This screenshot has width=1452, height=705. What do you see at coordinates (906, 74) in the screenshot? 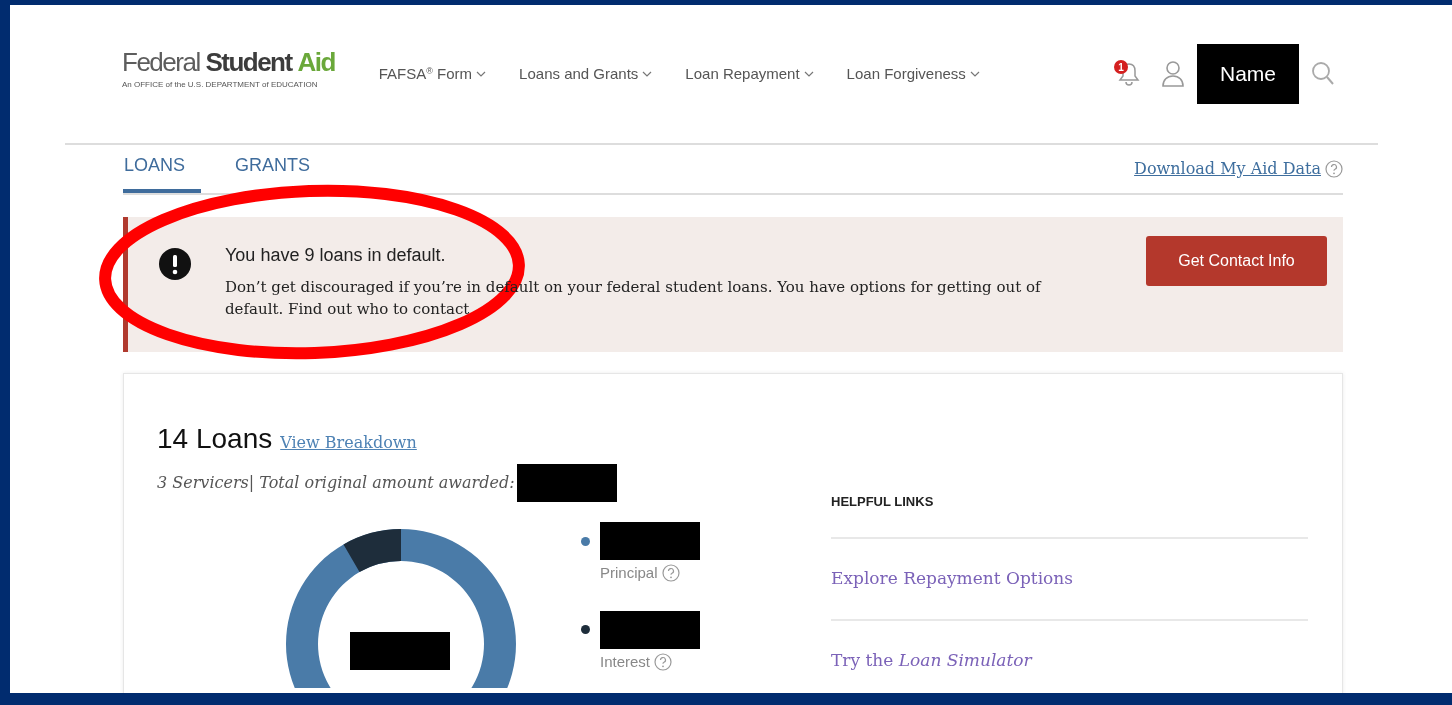
I see `nav-menu-item: Loan Forgiveness` at bounding box center [906, 74].